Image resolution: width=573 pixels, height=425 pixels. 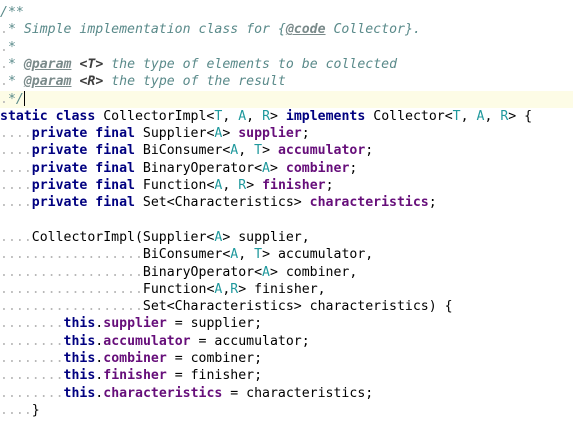 I want to click on code-line: .*, so click(x=286, y=47).